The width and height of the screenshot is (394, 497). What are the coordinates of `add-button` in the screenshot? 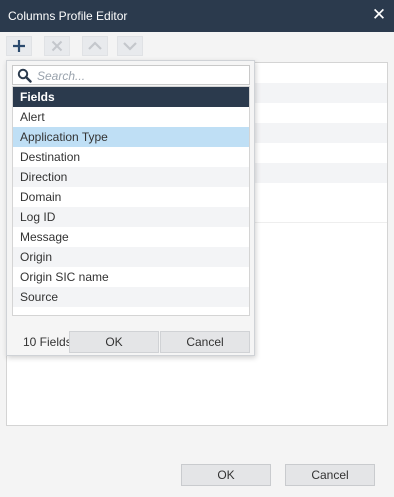 It's located at (19, 46).